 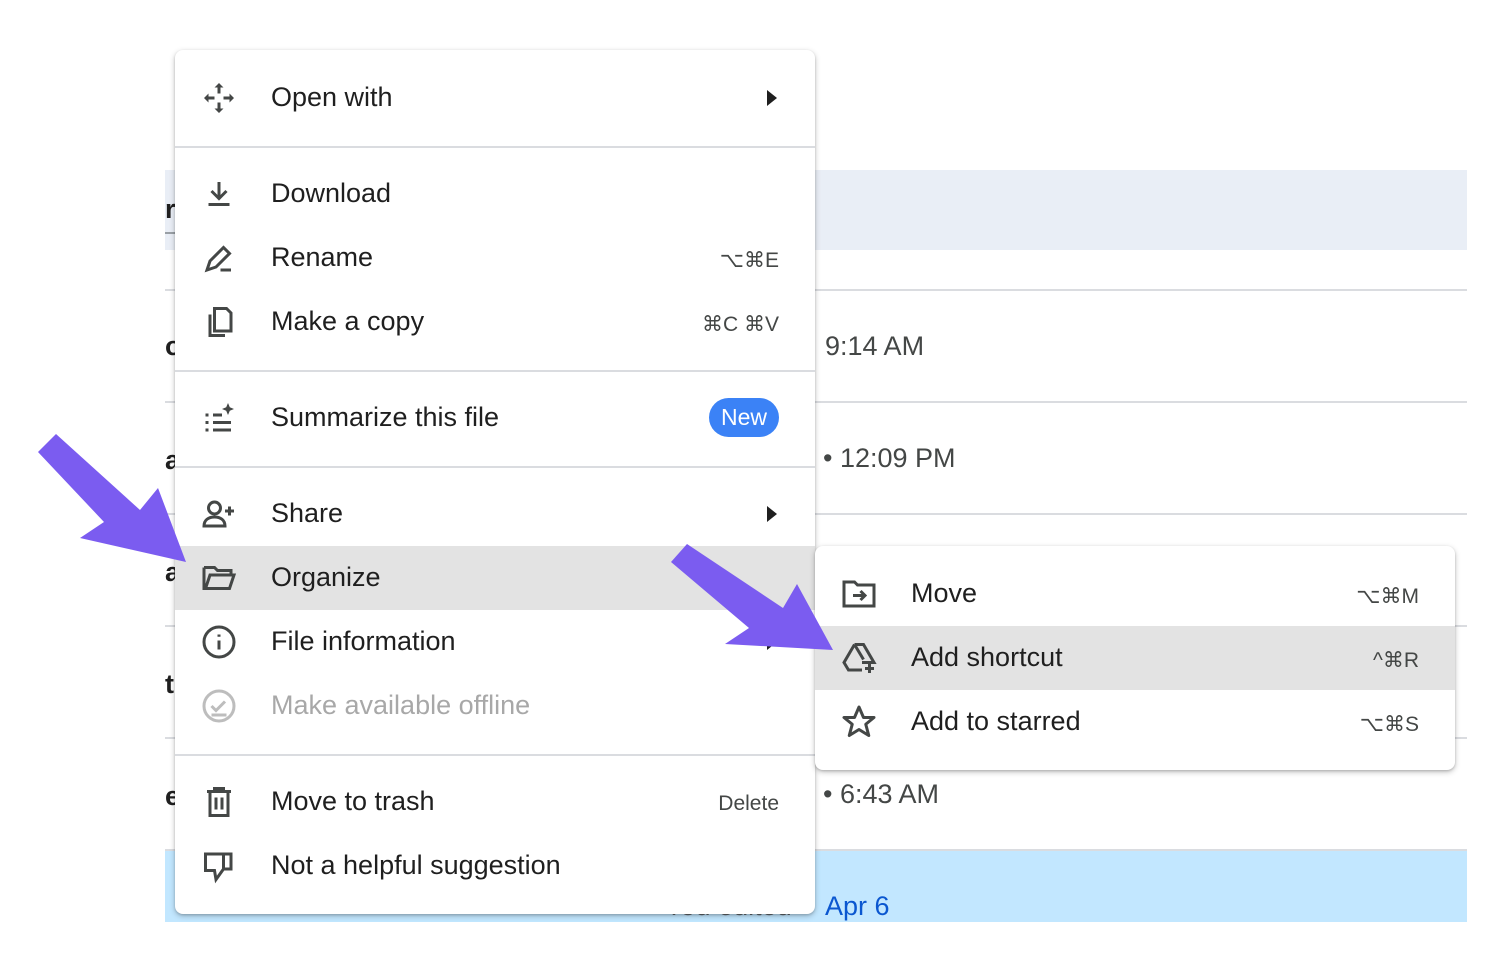 I want to click on keyboard-shortcut: ⌥⌘M, so click(x=1387, y=596).